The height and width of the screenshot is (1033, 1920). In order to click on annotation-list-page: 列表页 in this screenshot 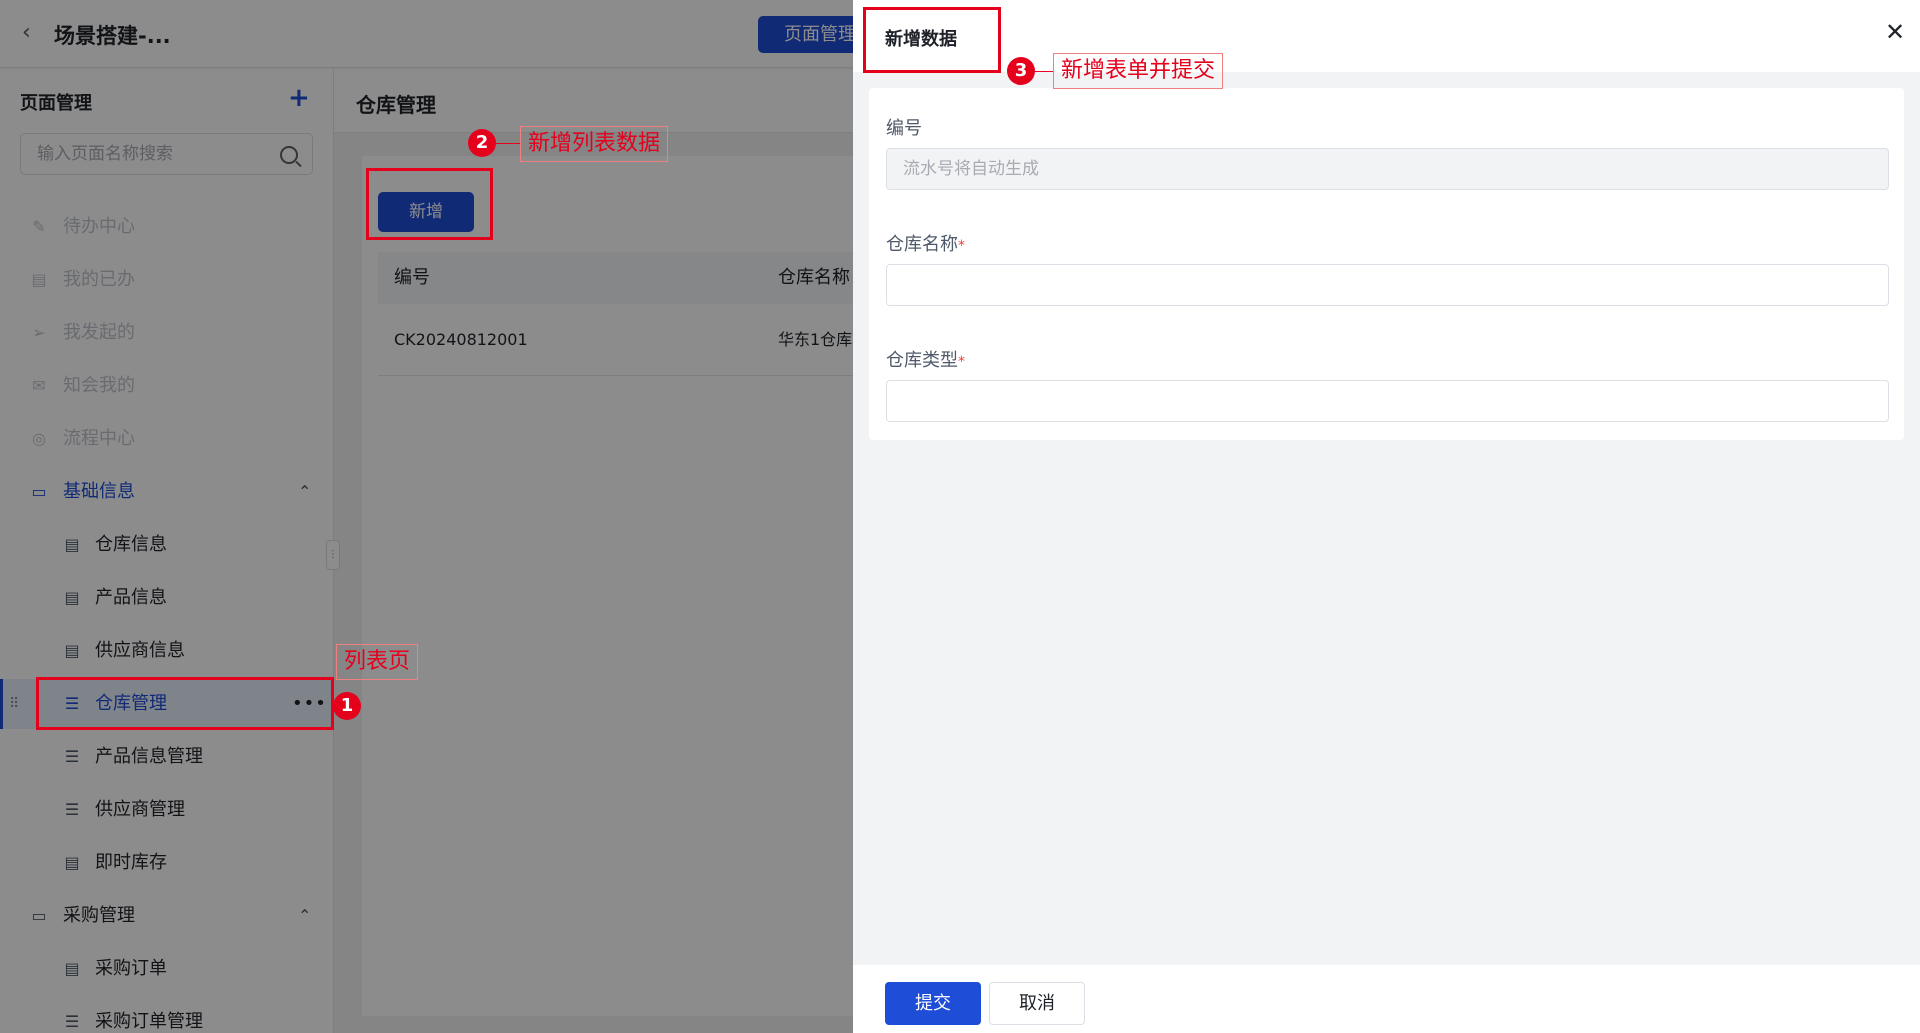, I will do `click(377, 662)`.